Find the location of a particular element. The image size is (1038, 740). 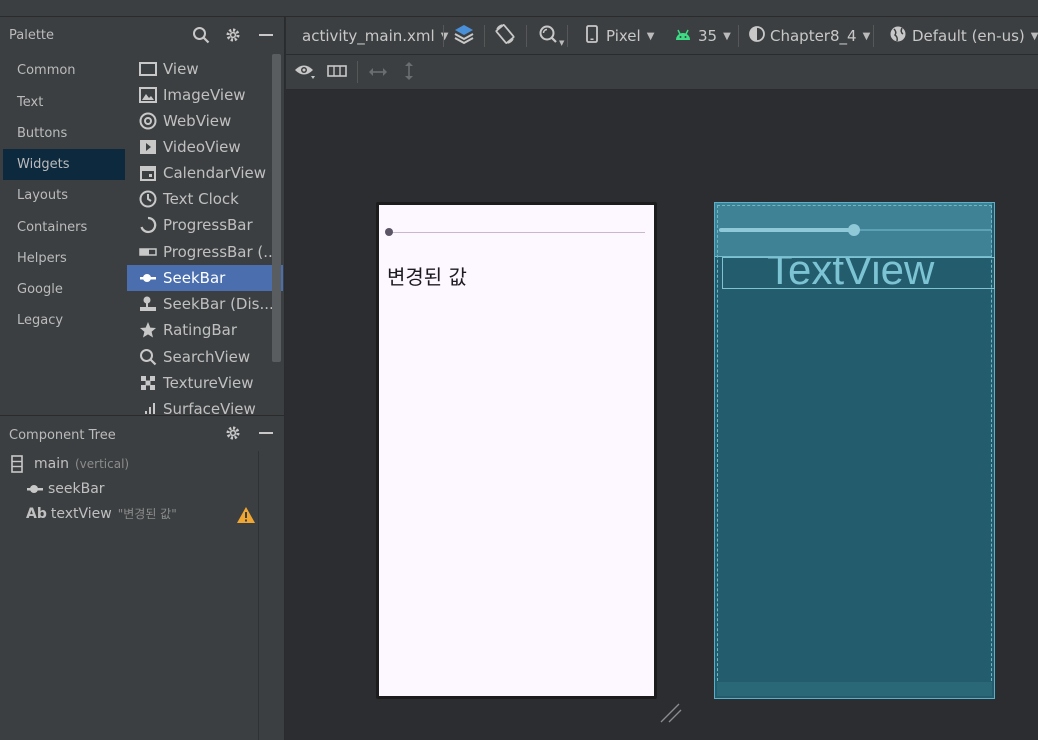

category-helpers: Helpers is located at coordinates (64, 258).